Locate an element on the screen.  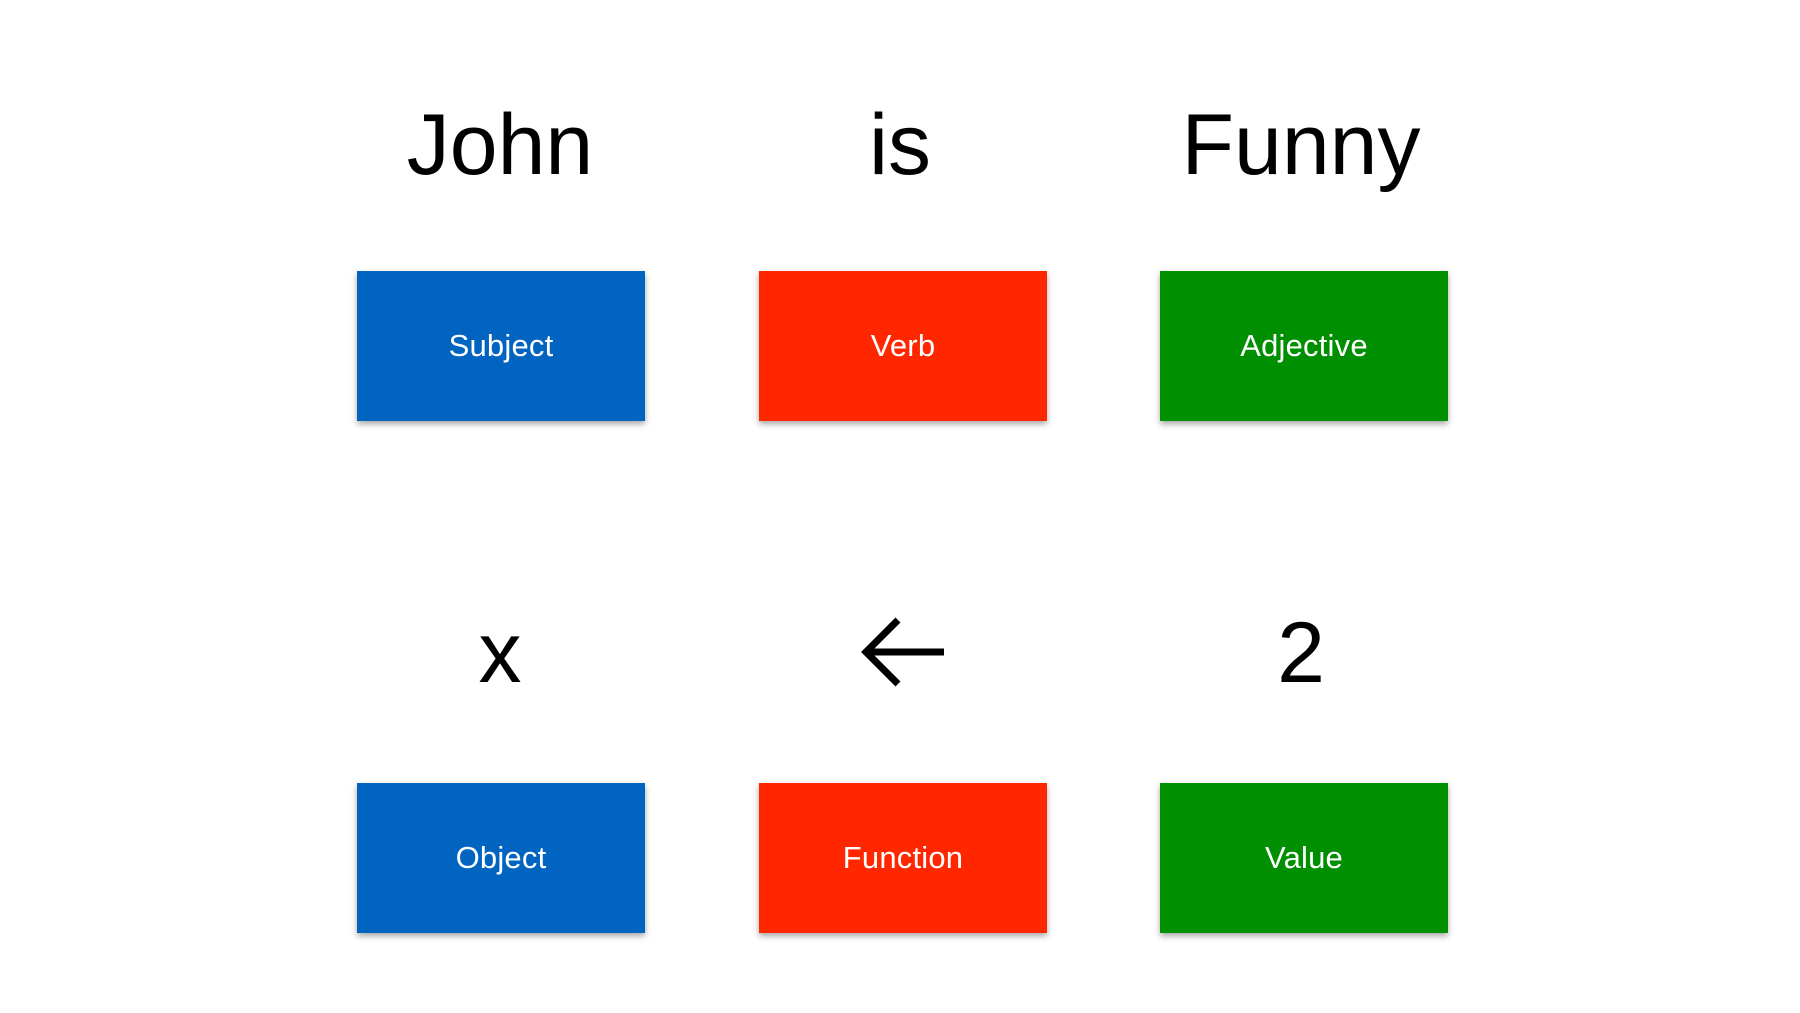
subject-box: Subject is located at coordinates (501, 346).